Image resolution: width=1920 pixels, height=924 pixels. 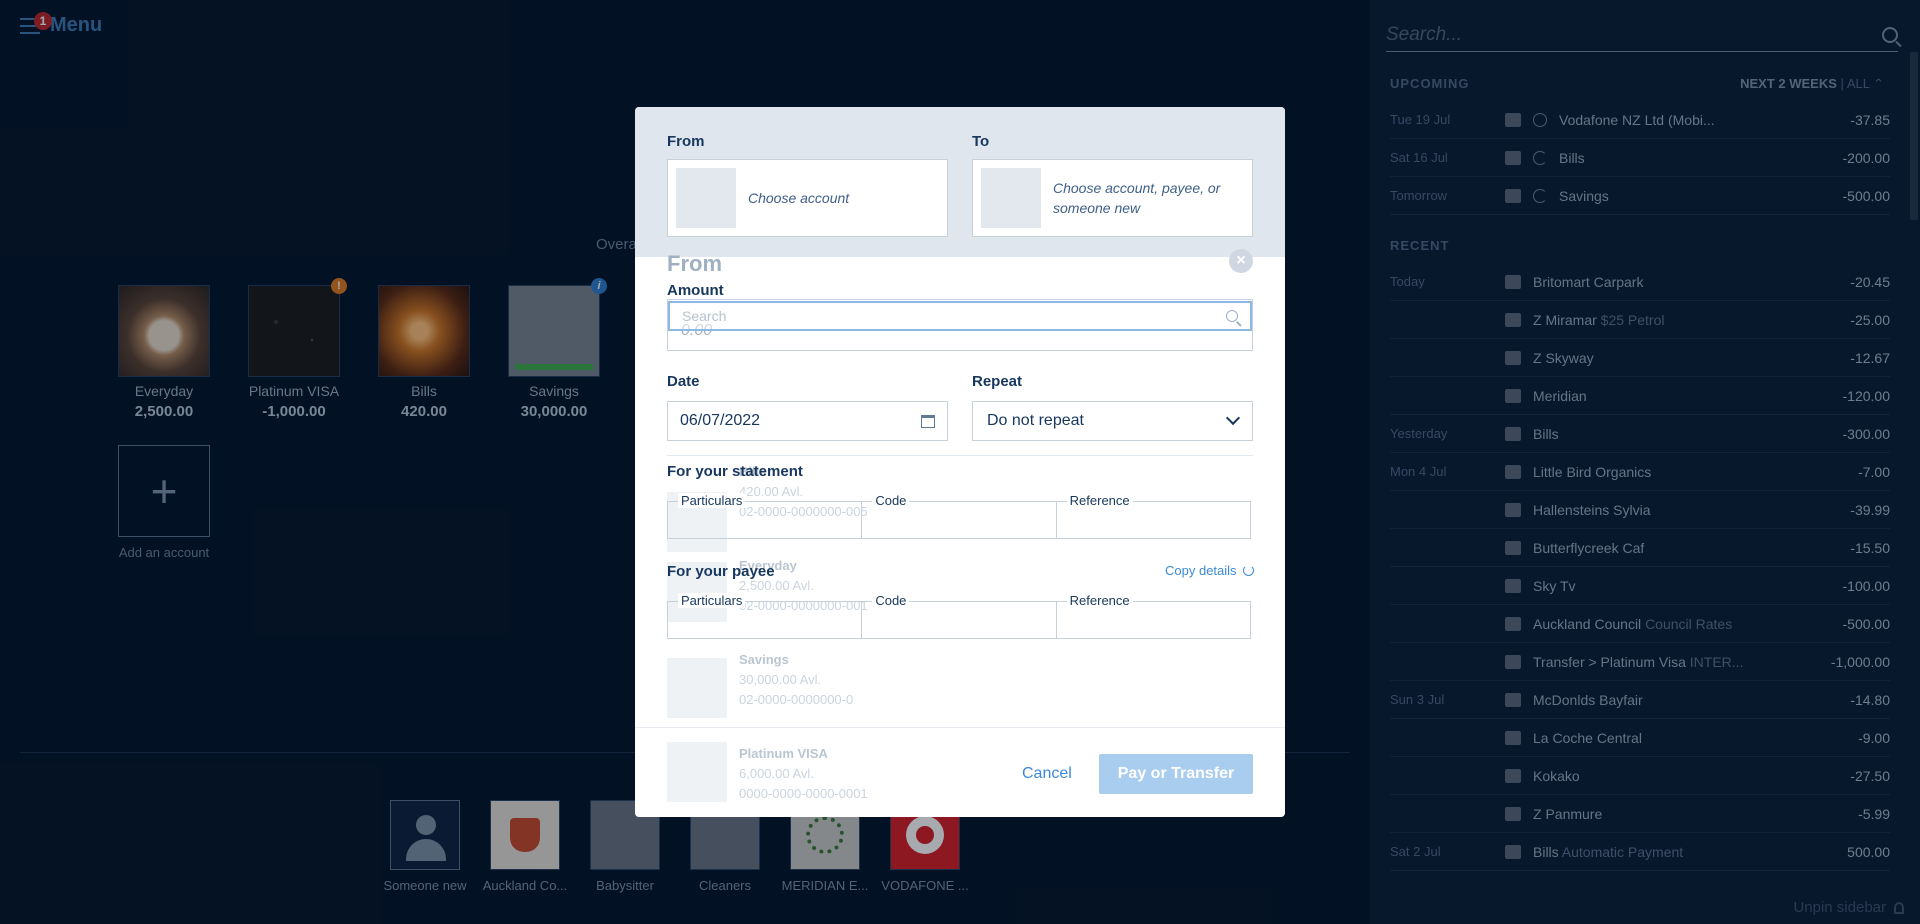 I want to click on divider, so click(x=960, y=455).